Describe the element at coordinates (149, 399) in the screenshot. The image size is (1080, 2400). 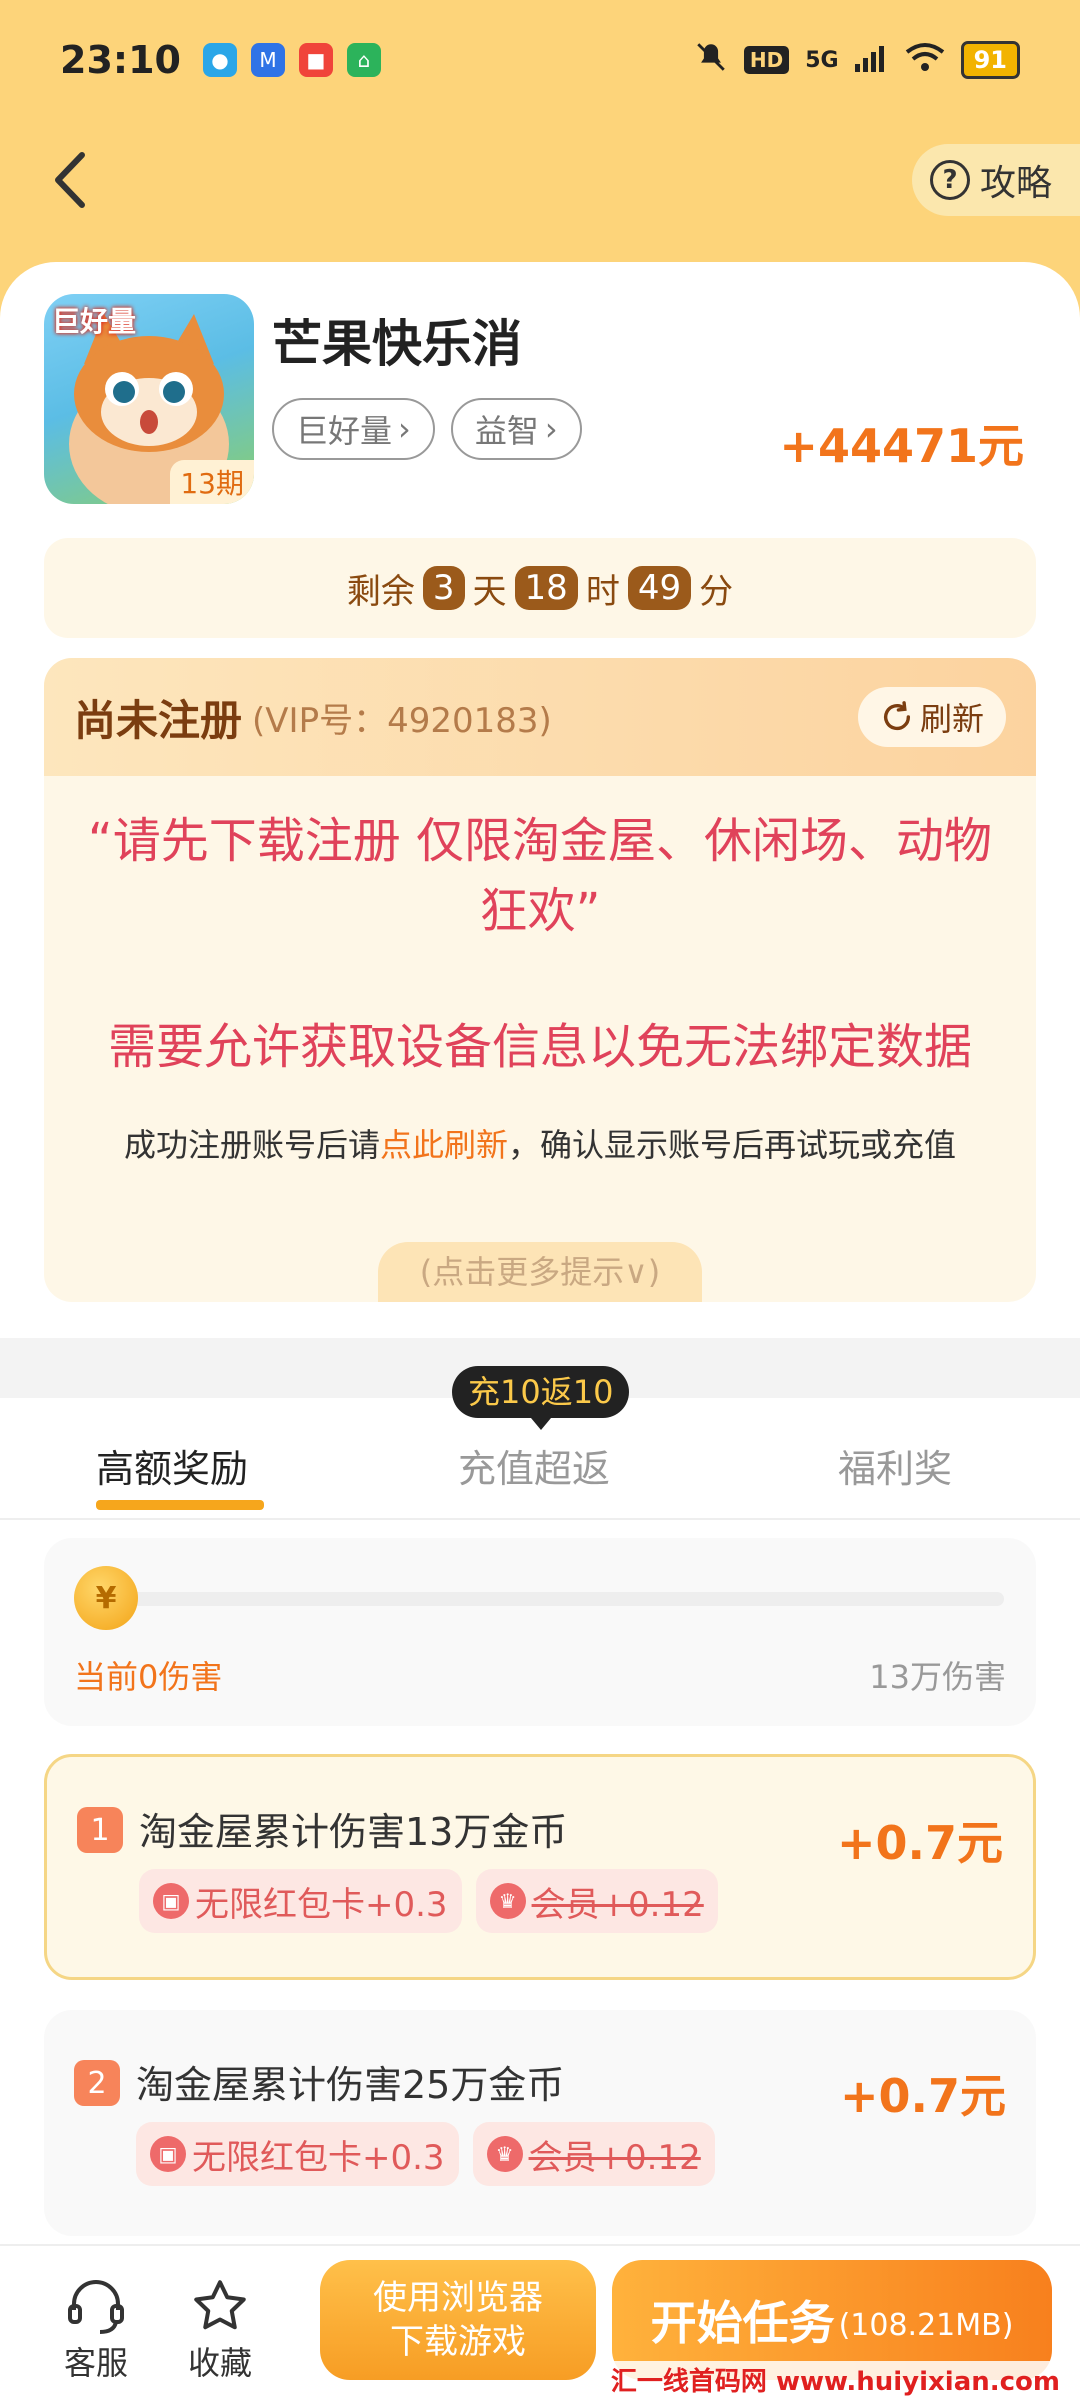
I see `game-icon: 巨好量 13期` at that location.